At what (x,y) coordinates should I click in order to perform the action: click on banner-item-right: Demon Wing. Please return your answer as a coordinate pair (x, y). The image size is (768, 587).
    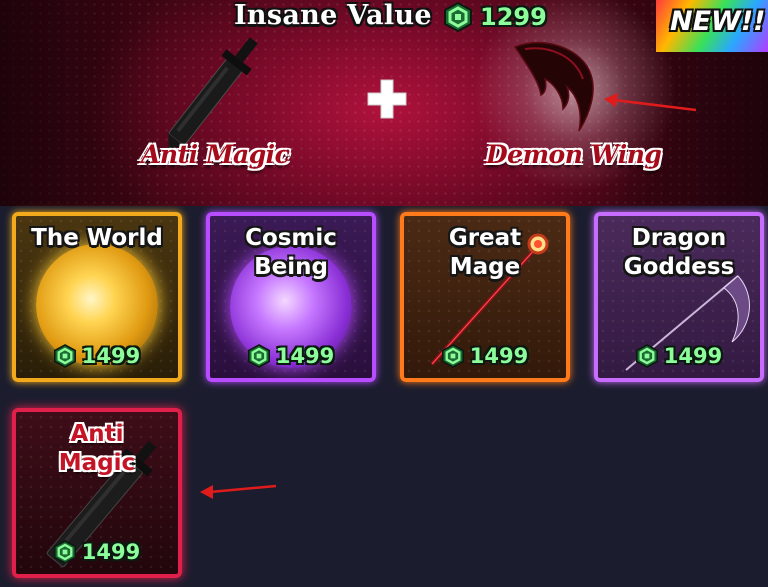
    Looking at the image, I should click on (574, 154).